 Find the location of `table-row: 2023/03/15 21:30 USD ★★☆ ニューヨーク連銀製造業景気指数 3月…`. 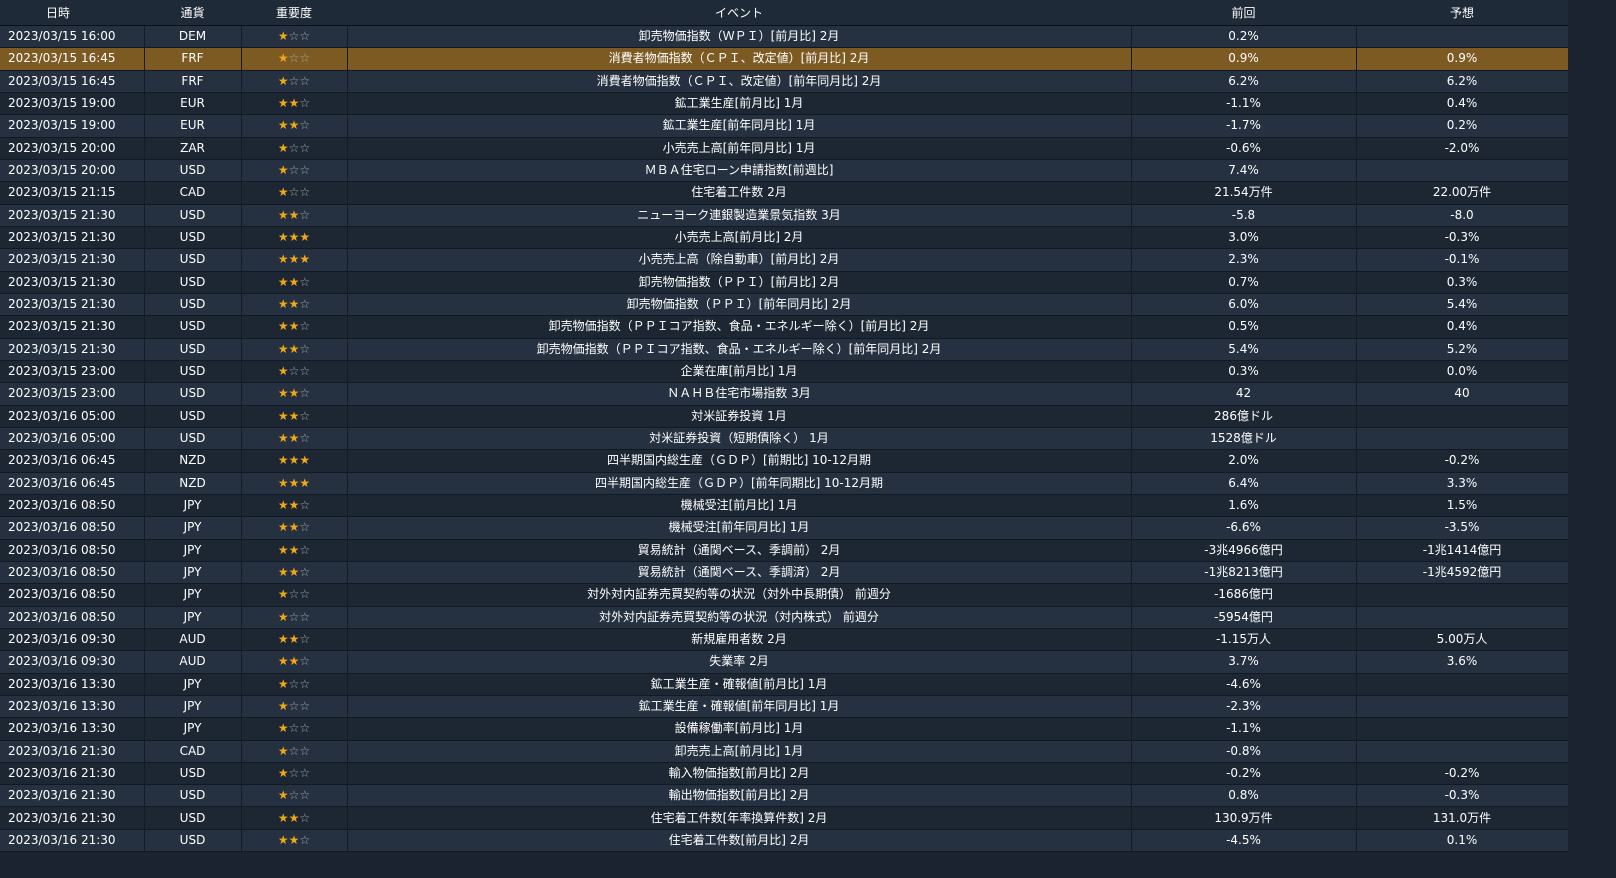

table-row: 2023/03/15 21:30 USD ★★☆ ニューヨーク連銀製造業景気指数 3月… is located at coordinates (784, 215).